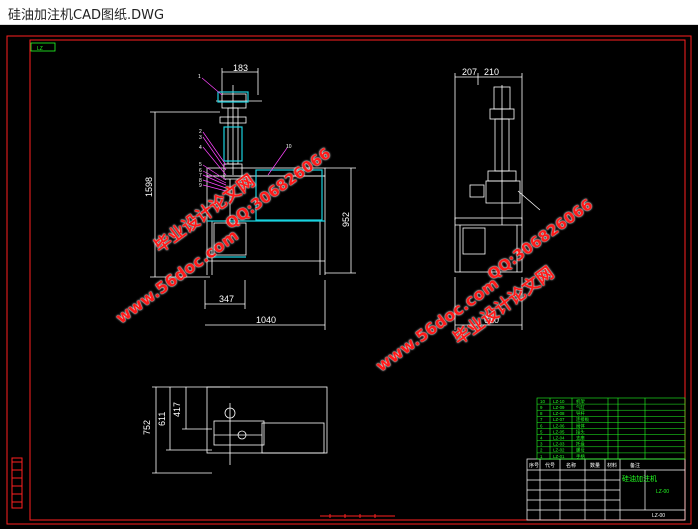 This screenshot has width=698, height=529. Describe the element at coordinates (559, 431) in the screenshot. I see `parts-row-code: LZ-05` at that location.